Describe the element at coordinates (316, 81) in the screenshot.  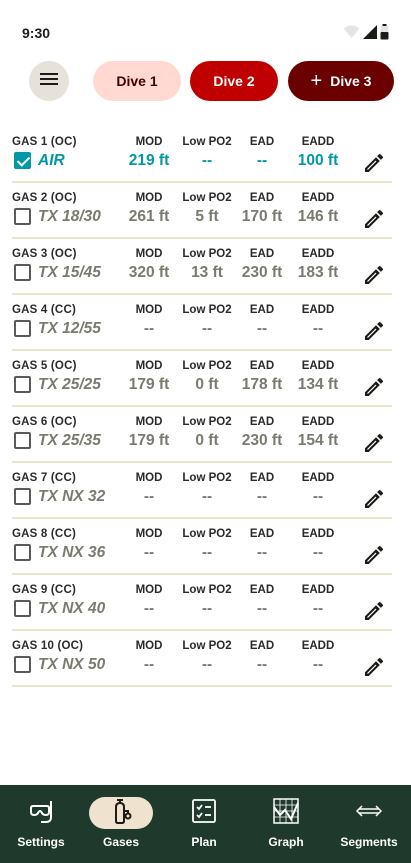
I see `plus-icon: +` at that location.